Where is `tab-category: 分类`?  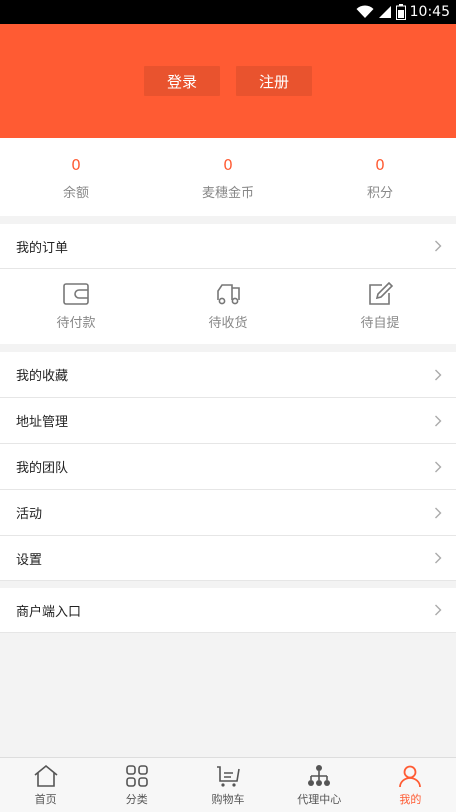 tab-category: 分类 is located at coordinates (136, 785).